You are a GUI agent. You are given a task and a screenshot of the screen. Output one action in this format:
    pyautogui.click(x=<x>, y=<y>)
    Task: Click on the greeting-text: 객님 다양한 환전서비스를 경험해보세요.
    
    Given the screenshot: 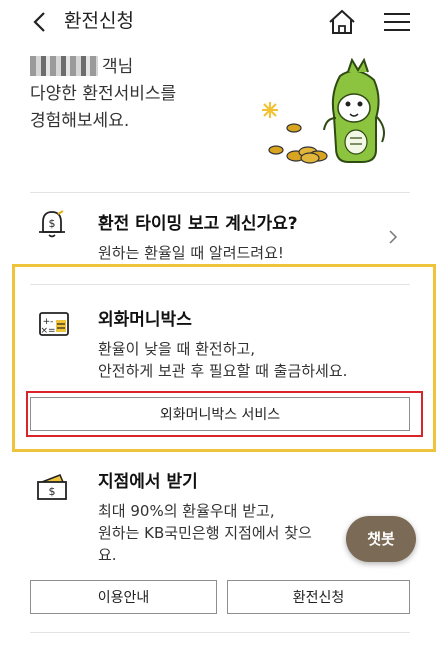 What is the action you would take?
    pyautogui.click(x=103, y=94)
    